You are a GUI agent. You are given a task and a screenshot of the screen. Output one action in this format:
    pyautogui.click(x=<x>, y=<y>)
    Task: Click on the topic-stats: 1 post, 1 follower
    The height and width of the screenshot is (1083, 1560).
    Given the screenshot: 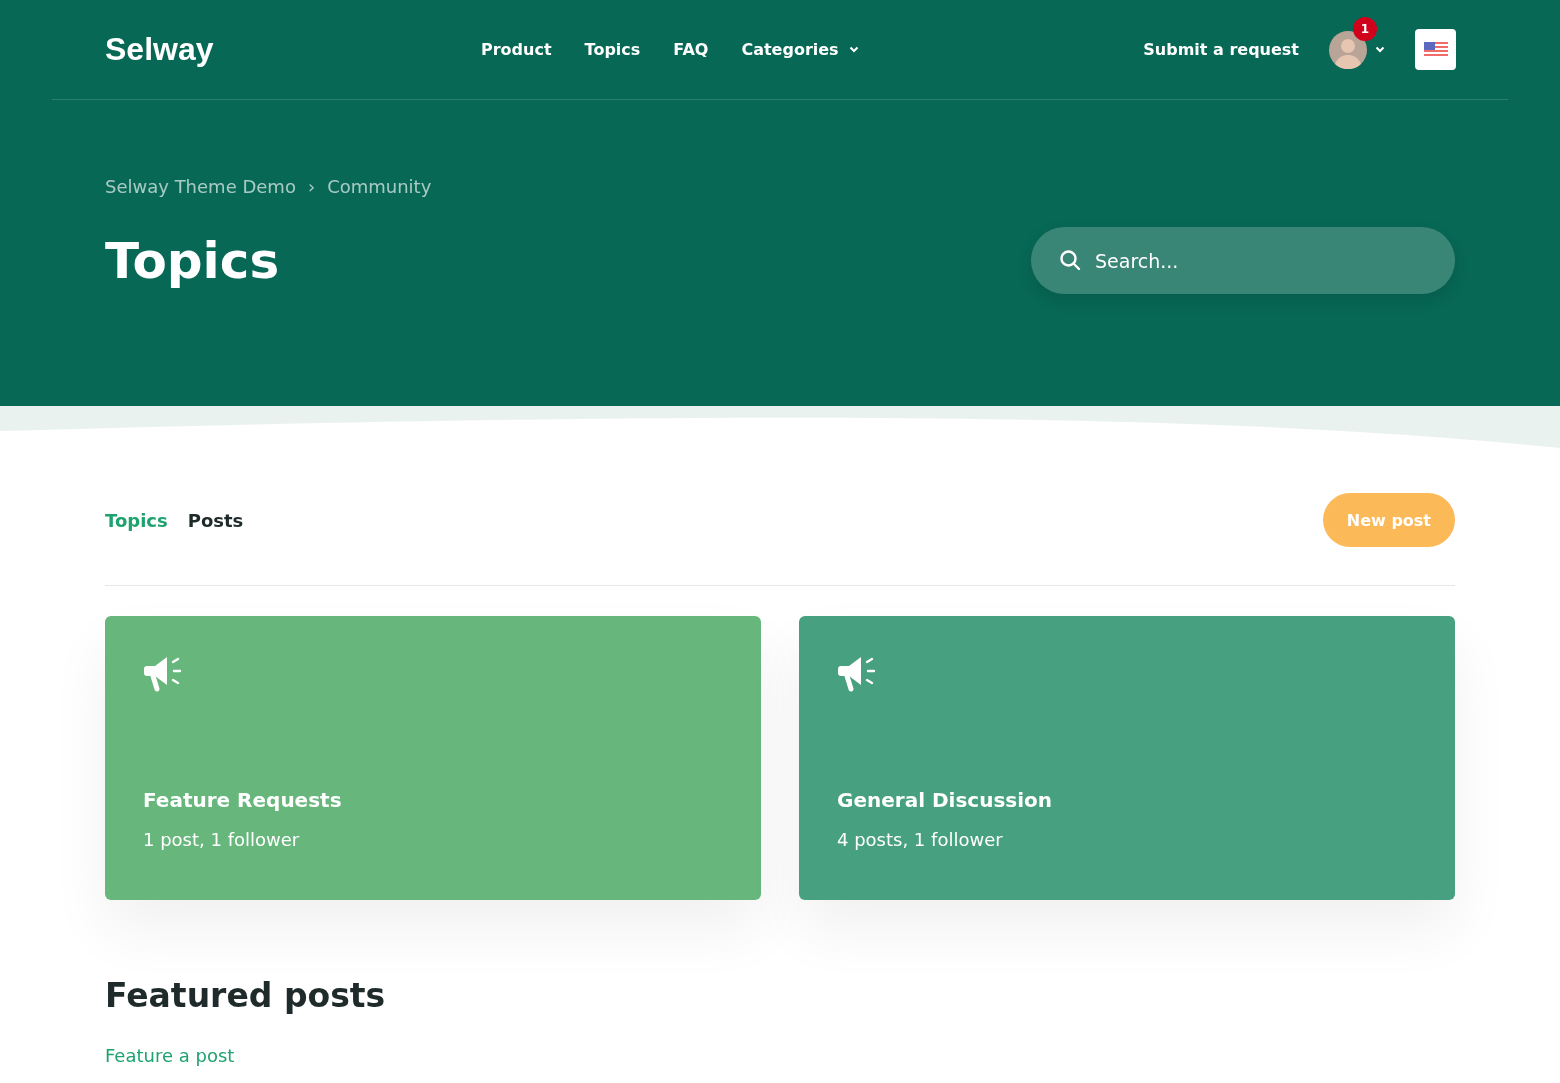 What is the action you would take?
    pyautogui.click(x=222, y=839)
    